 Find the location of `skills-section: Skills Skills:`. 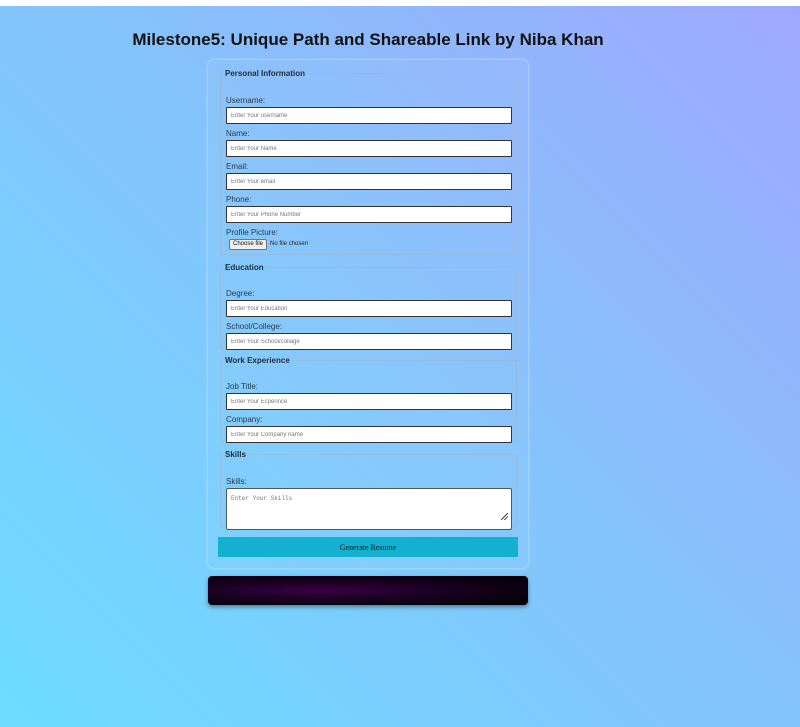

skills-section: Skills Skills: is located at coordinates (368, 490).